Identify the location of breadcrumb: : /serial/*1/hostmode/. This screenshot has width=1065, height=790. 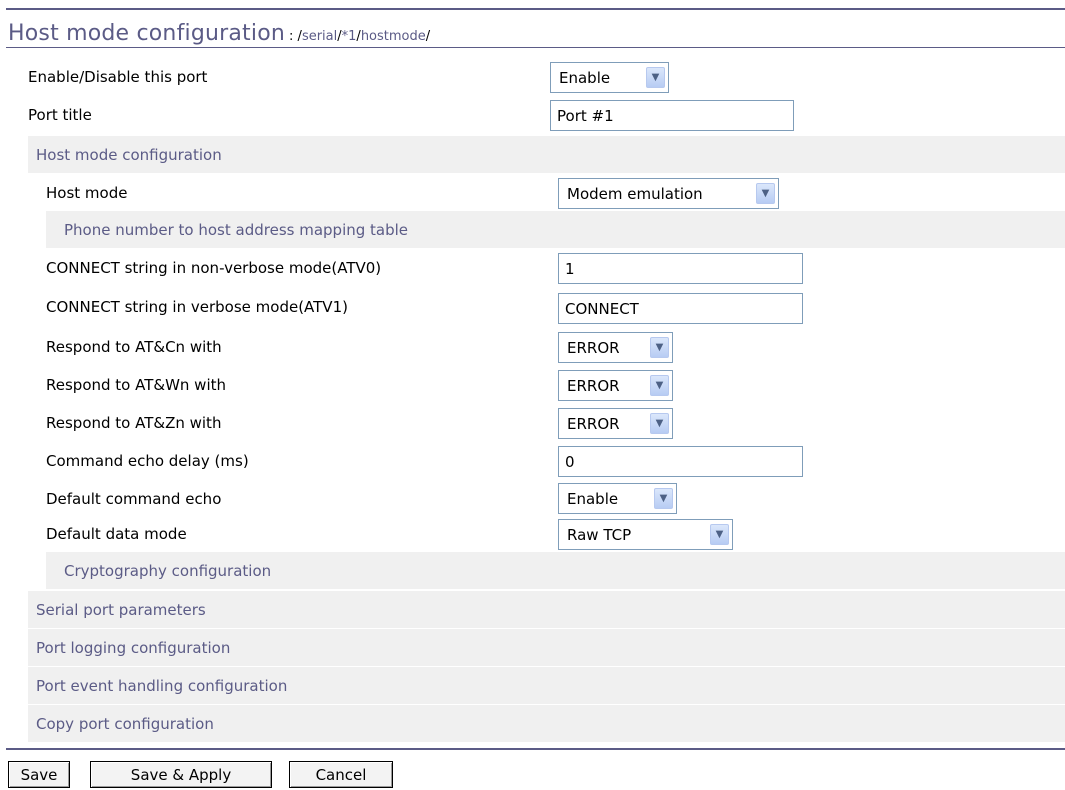
(359, 37).